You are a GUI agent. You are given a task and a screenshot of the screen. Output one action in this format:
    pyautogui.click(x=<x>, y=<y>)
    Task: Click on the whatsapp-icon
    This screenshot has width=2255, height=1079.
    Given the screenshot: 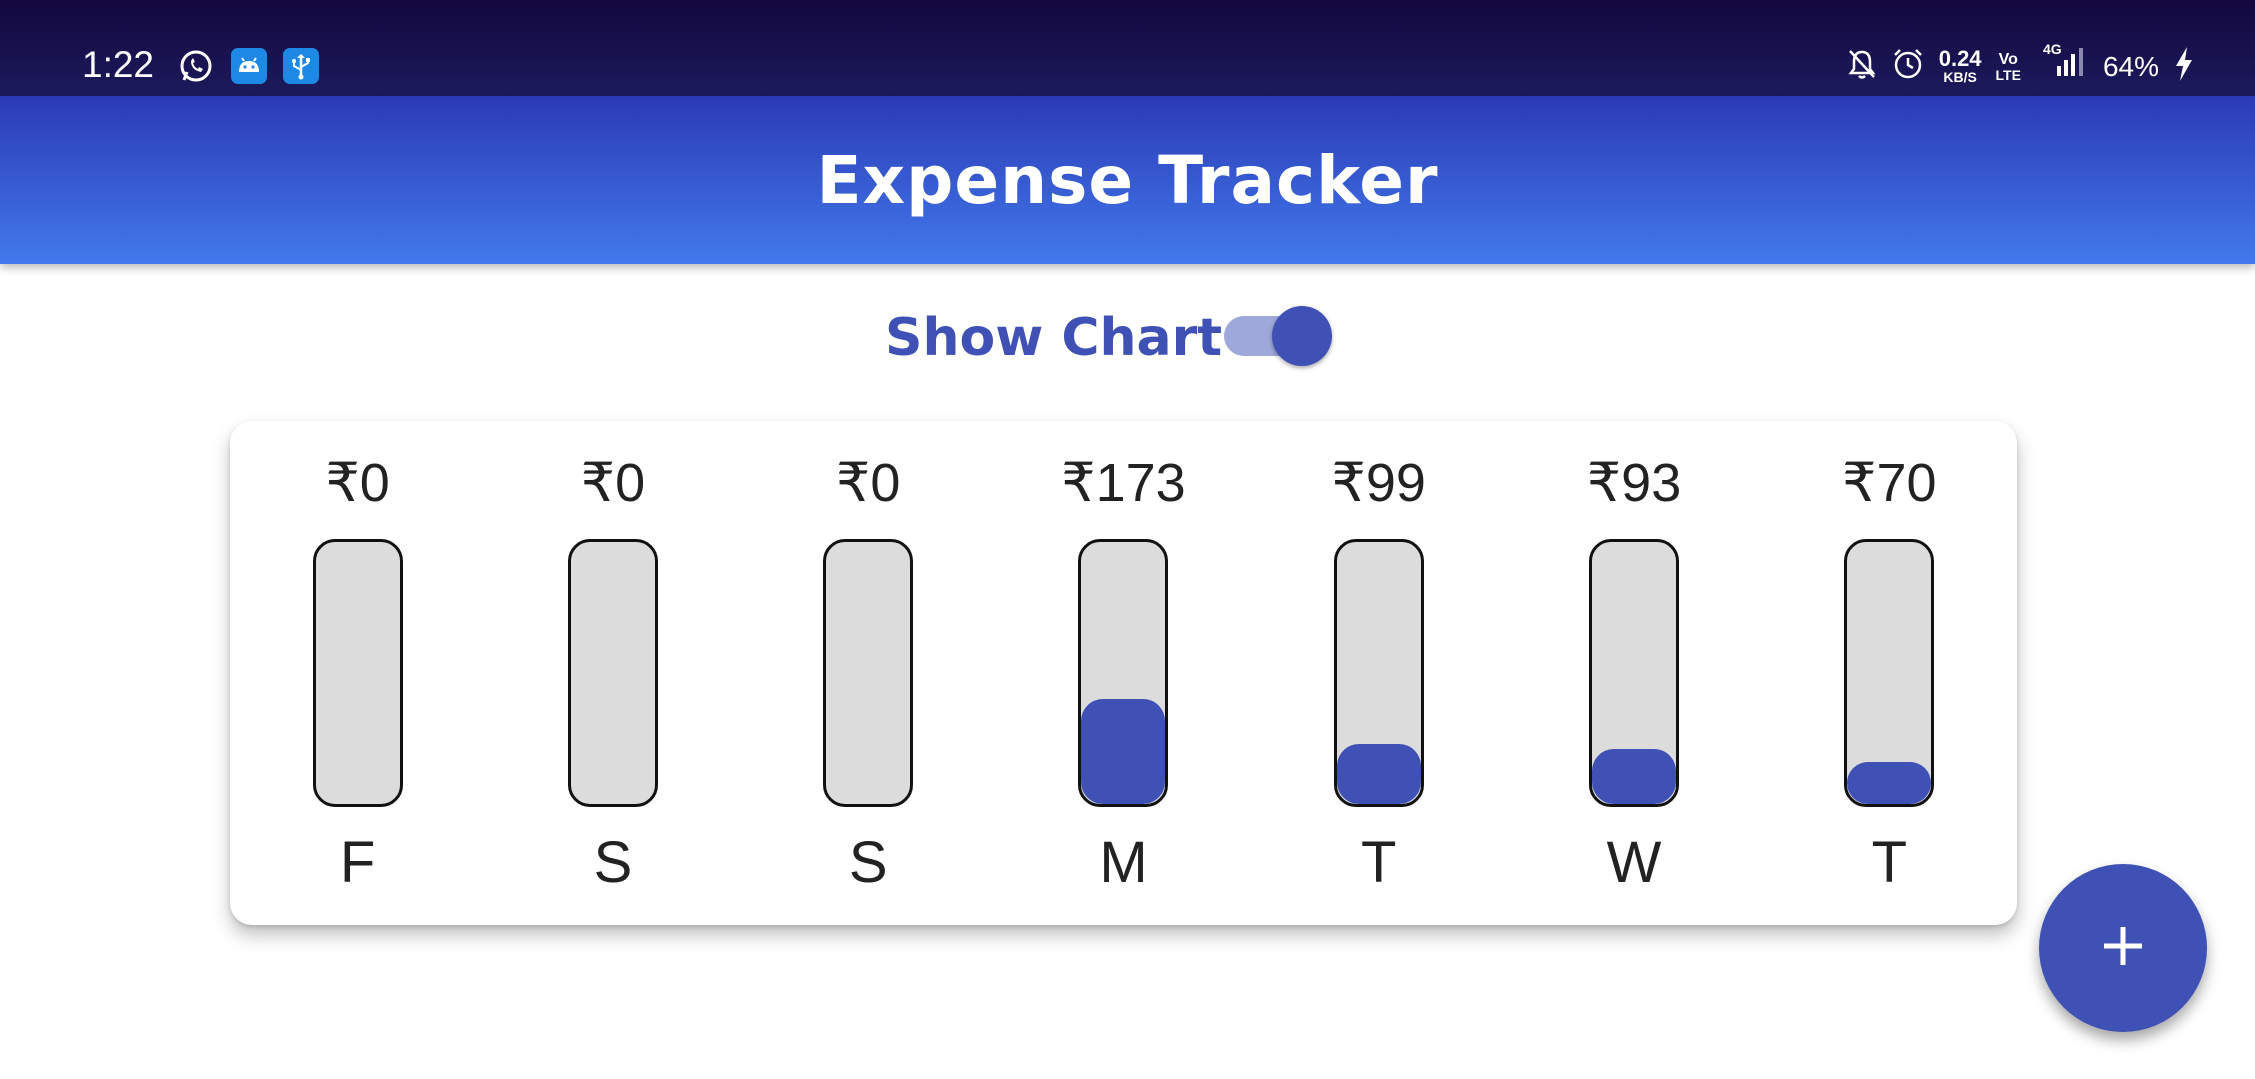 What is the action you would take?
    pyautogui.click(x=196, y=66)
    